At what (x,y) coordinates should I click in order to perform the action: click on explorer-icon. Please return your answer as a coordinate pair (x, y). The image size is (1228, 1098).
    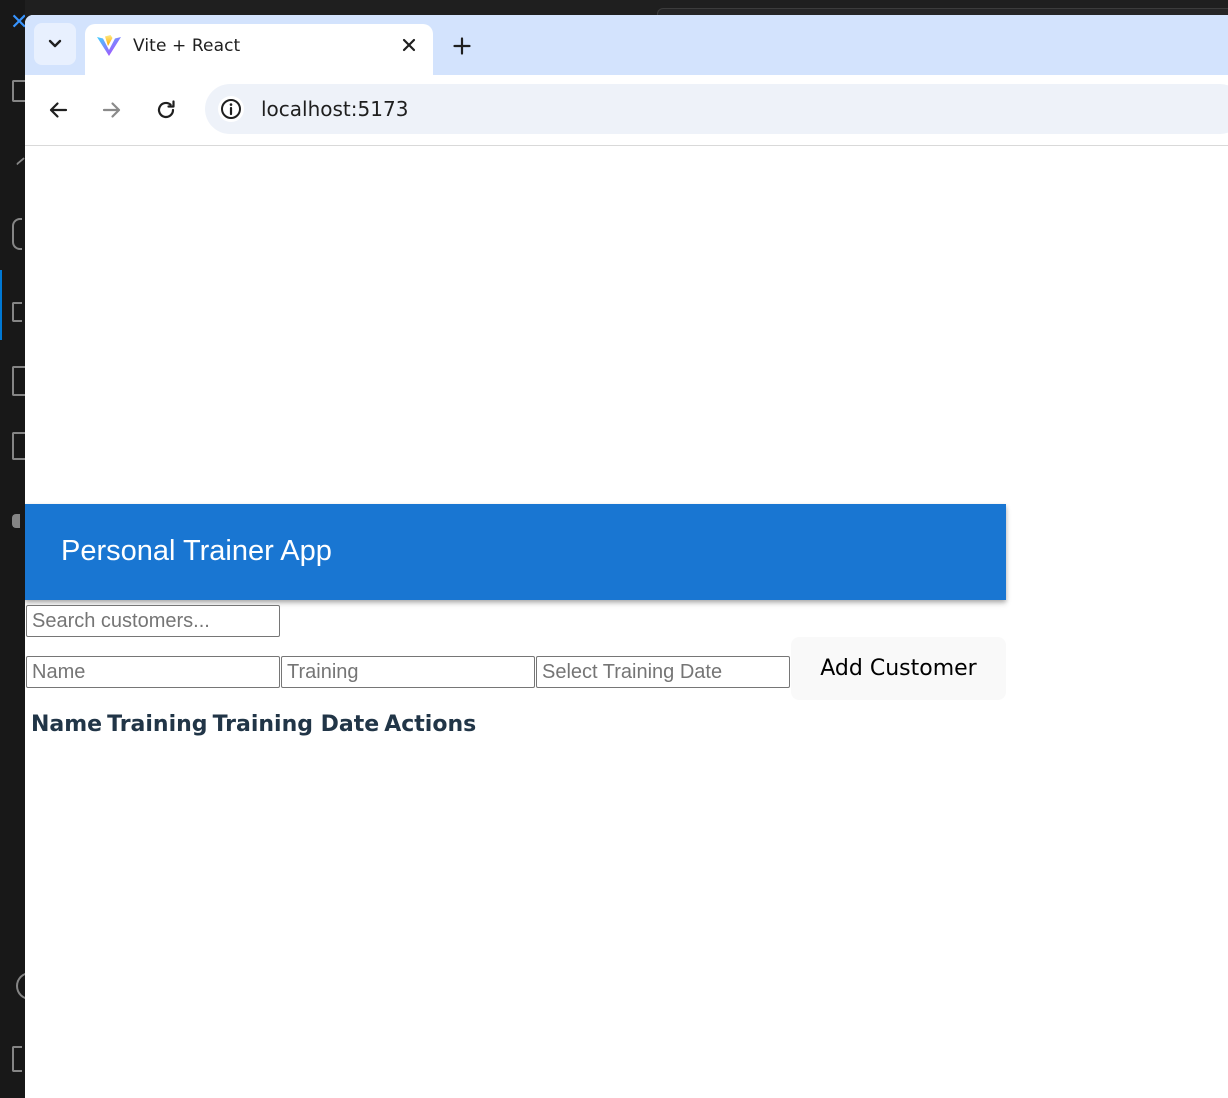
    Looking at the image, I should click on (19, 91).